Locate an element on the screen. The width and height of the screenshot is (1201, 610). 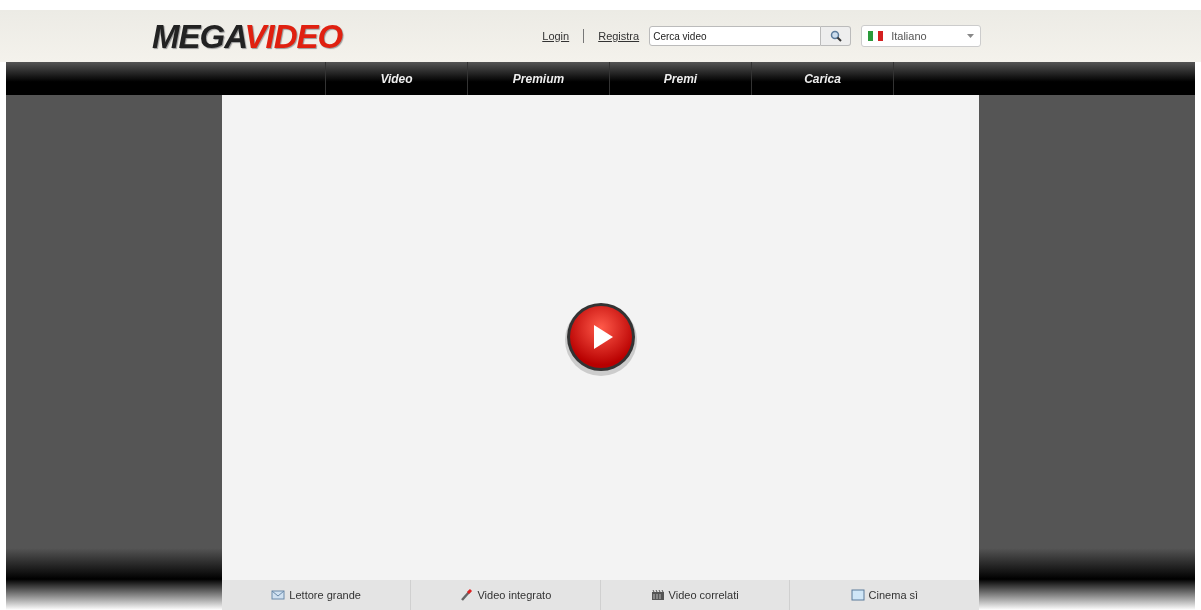
toolbar-button: Lettore grande is located at coordinates (317, 595).